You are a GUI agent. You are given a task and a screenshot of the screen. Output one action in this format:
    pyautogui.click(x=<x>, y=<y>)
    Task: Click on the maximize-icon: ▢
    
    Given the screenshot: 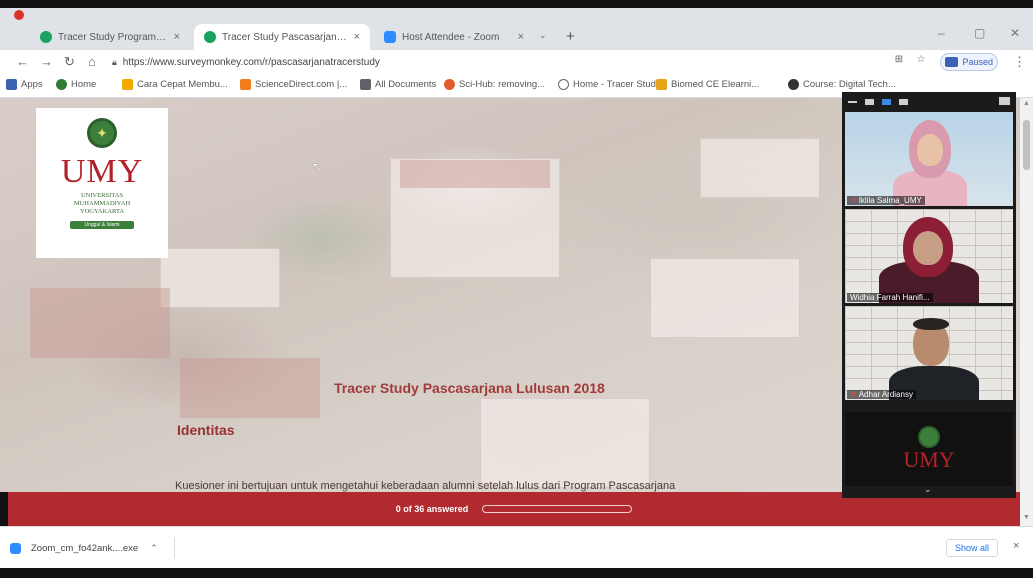 What is the action you would take?
    pyautogui.click(x=979, y=33)
    